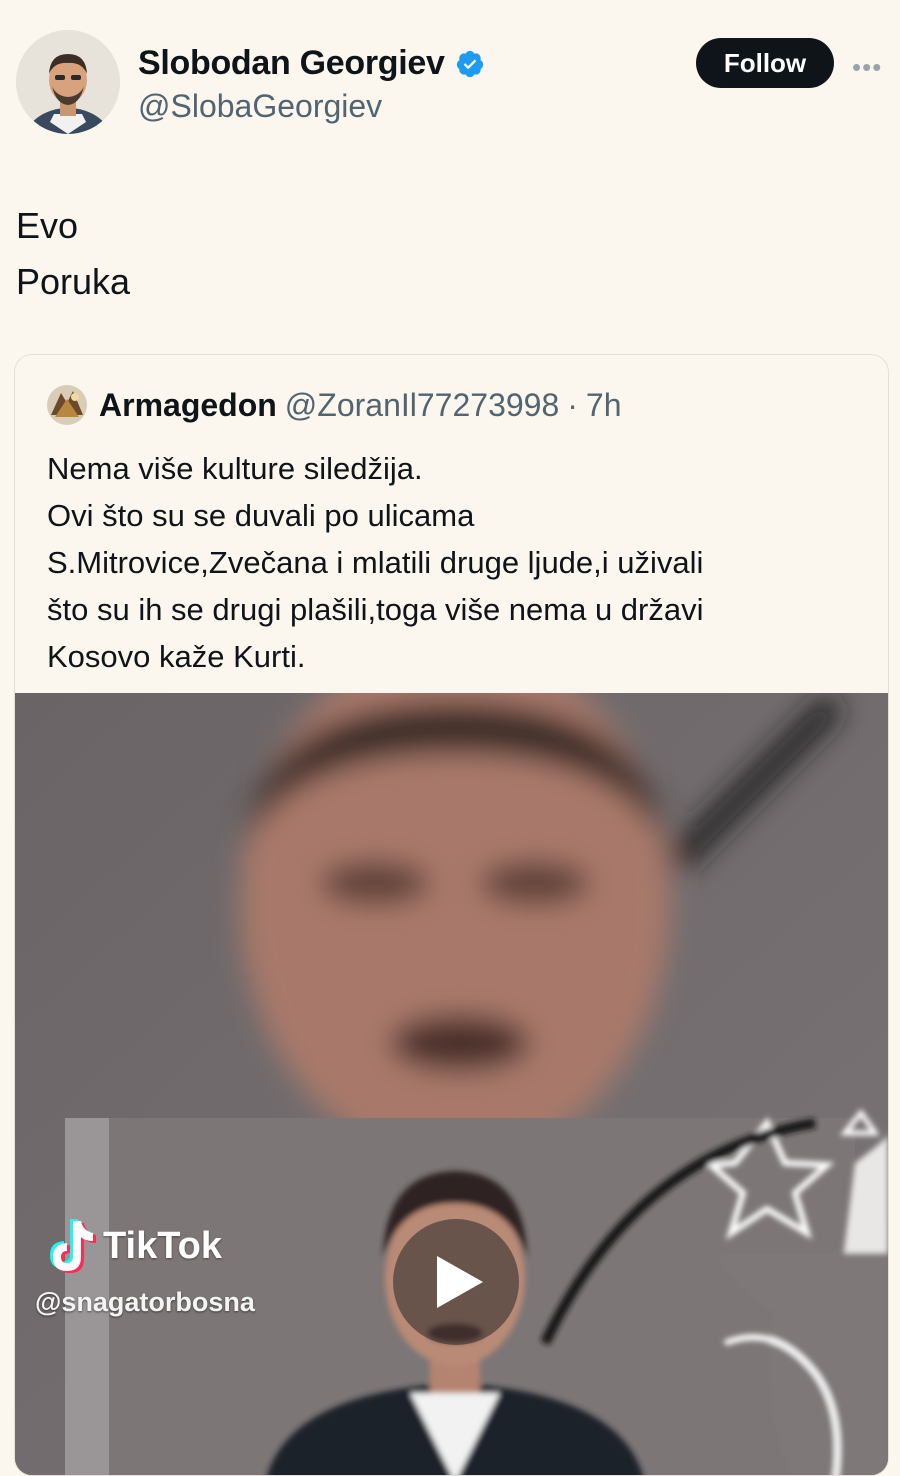 The height and width of the screenshot is (1476, 900). I want to click on tiktok-wordmark: TikTok, so click(162, 1245).